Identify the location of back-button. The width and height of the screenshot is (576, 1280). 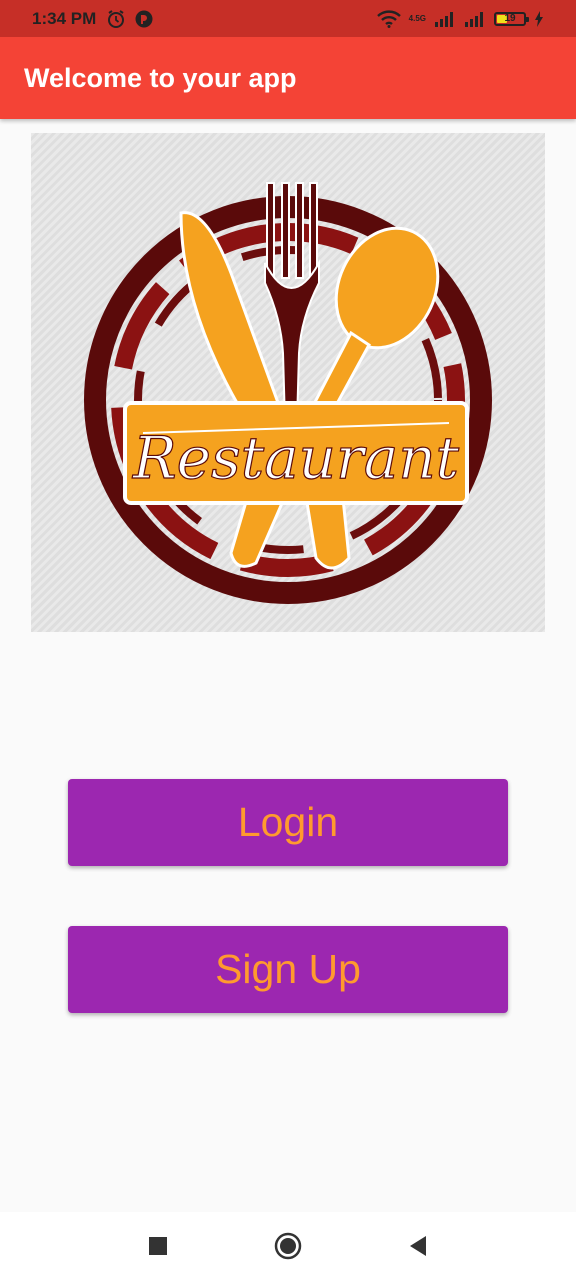
(418, 1246).